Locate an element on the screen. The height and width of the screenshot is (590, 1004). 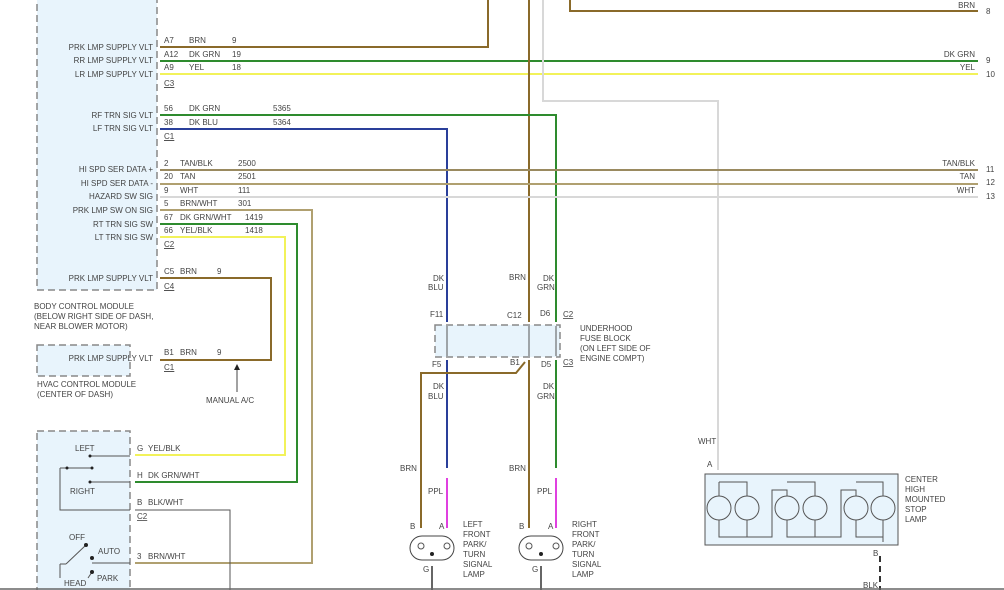
pin-number: H is located at coordinates (140, 475).